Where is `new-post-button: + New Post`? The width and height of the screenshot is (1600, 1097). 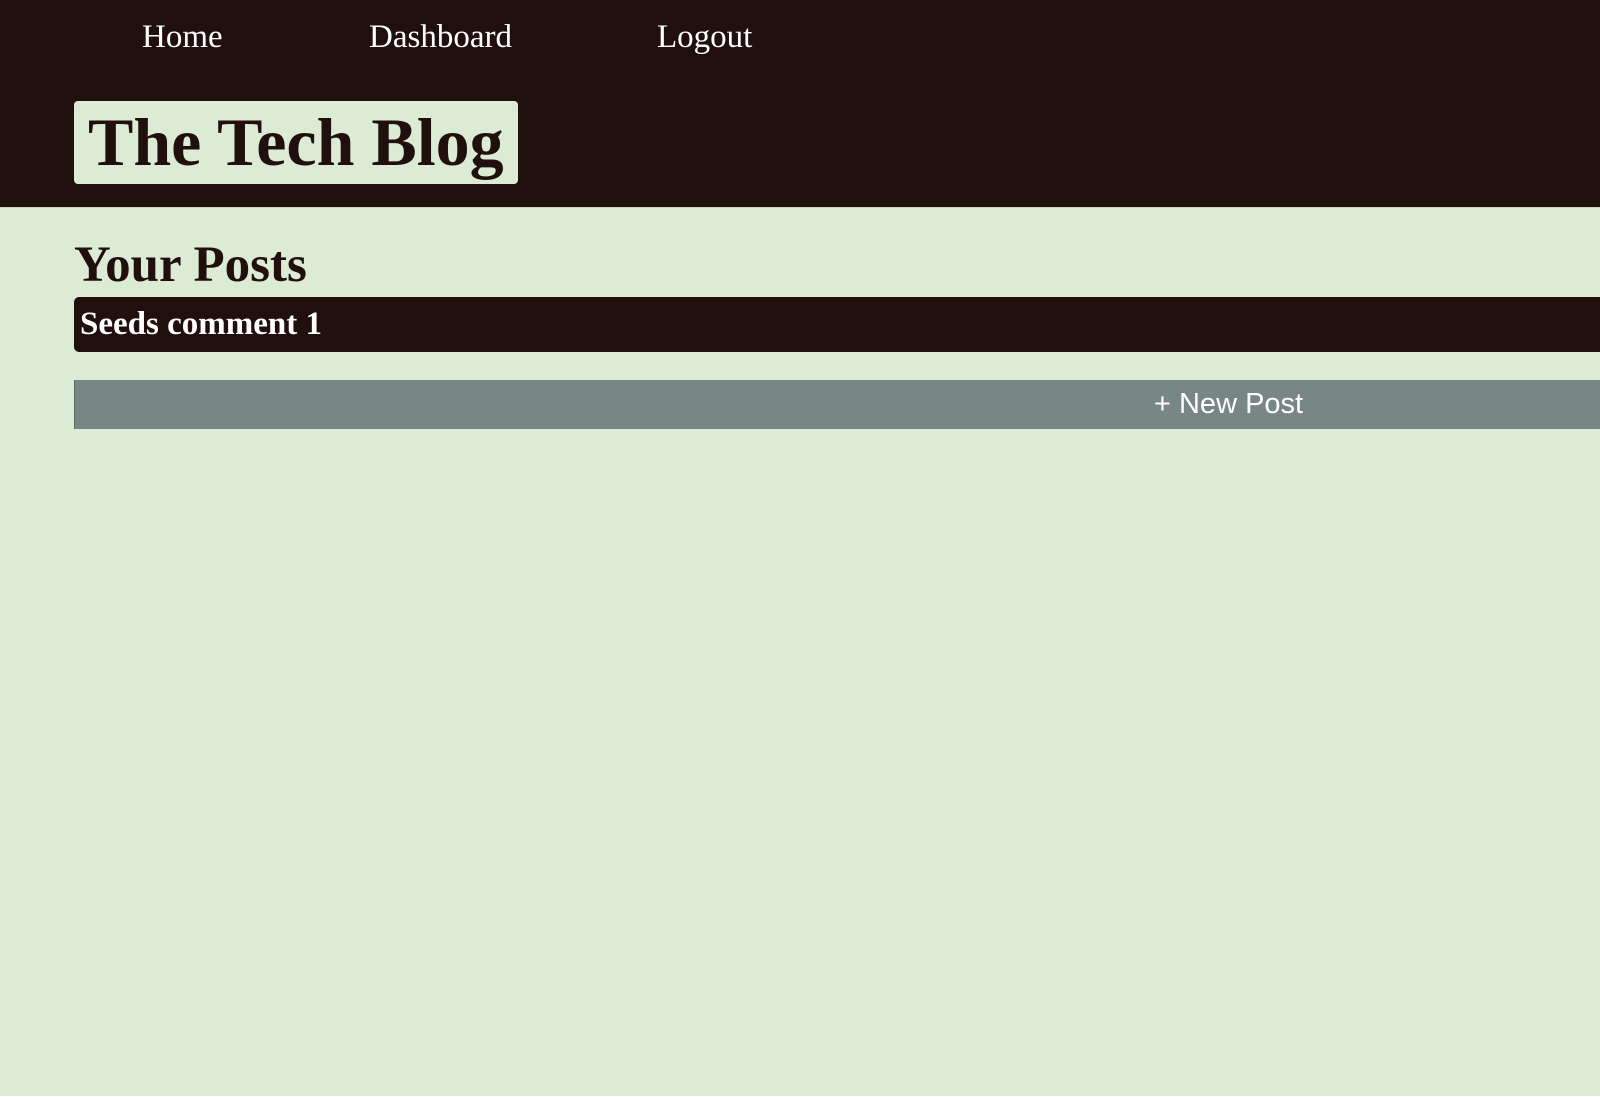
new-post-button: + New Post is located at coordinates (837, 404).